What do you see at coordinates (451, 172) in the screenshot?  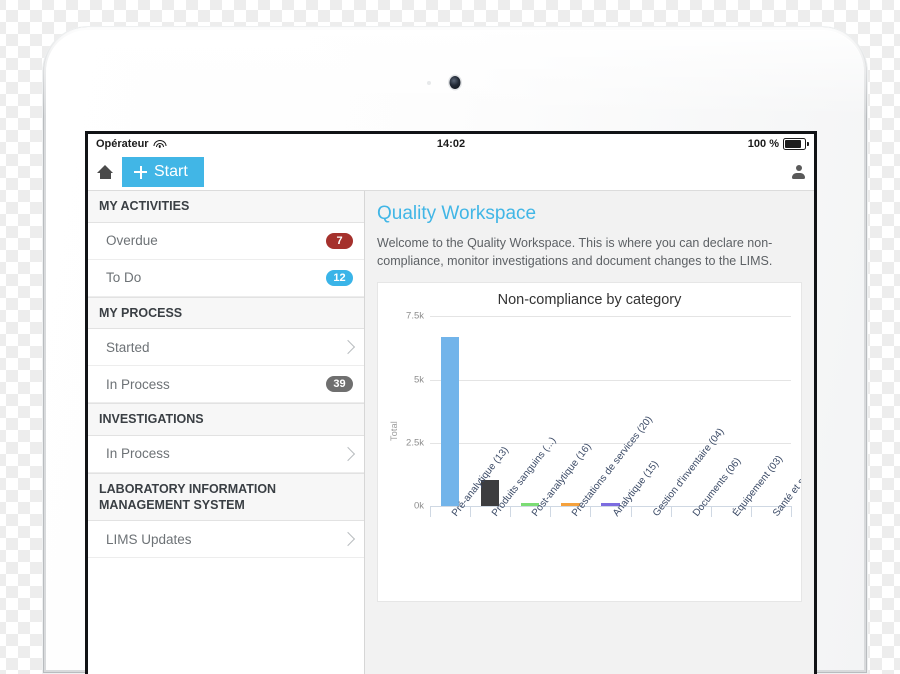 I see `app-toolbar: Start` at bounding box center [451, 172].